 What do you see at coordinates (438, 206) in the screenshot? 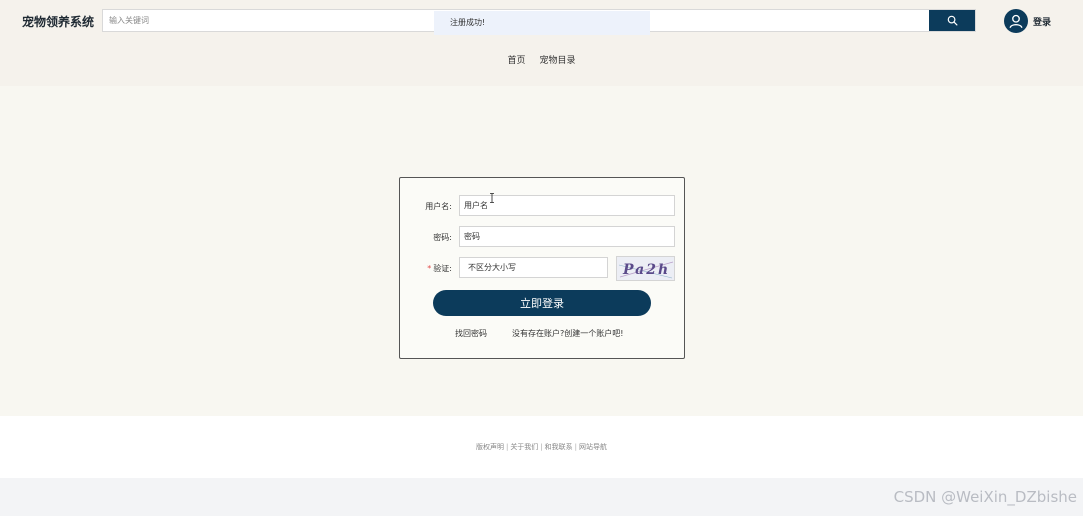
I see `username-label: 用户名:` at bounding box center [438, 206].